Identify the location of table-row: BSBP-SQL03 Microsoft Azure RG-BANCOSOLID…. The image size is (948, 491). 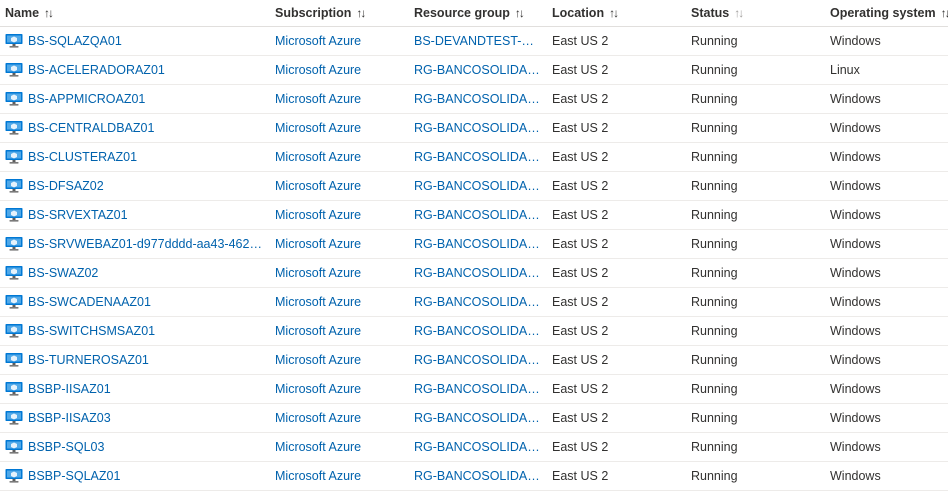
(474, 447).